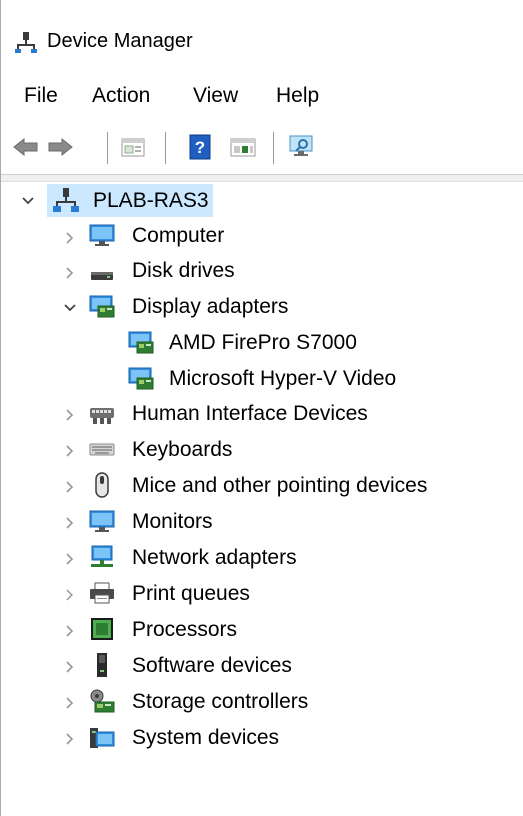 This screenshot has height=816, width=523. Describe the element at coordinates (102, 485) in the screenshot. I see `mouse-icon` at that location.